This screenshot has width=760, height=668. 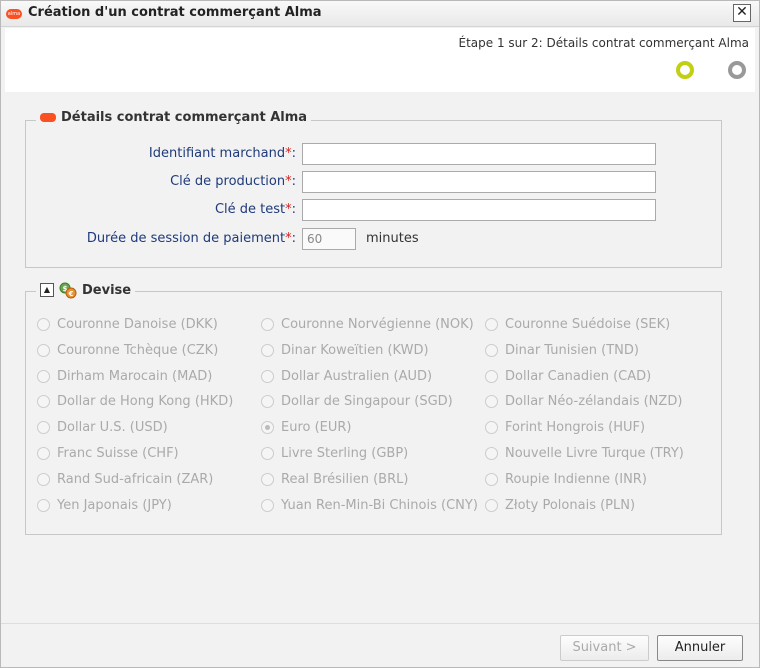 I want to click on currency-option-label: Dinar Tunisien (TND), so click(x=572, y=350).